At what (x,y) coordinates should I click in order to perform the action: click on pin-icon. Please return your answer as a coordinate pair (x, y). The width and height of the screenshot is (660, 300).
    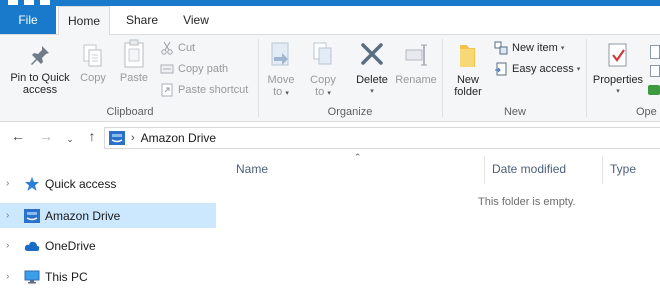
    Looking at the image, I should click on (40, 55).